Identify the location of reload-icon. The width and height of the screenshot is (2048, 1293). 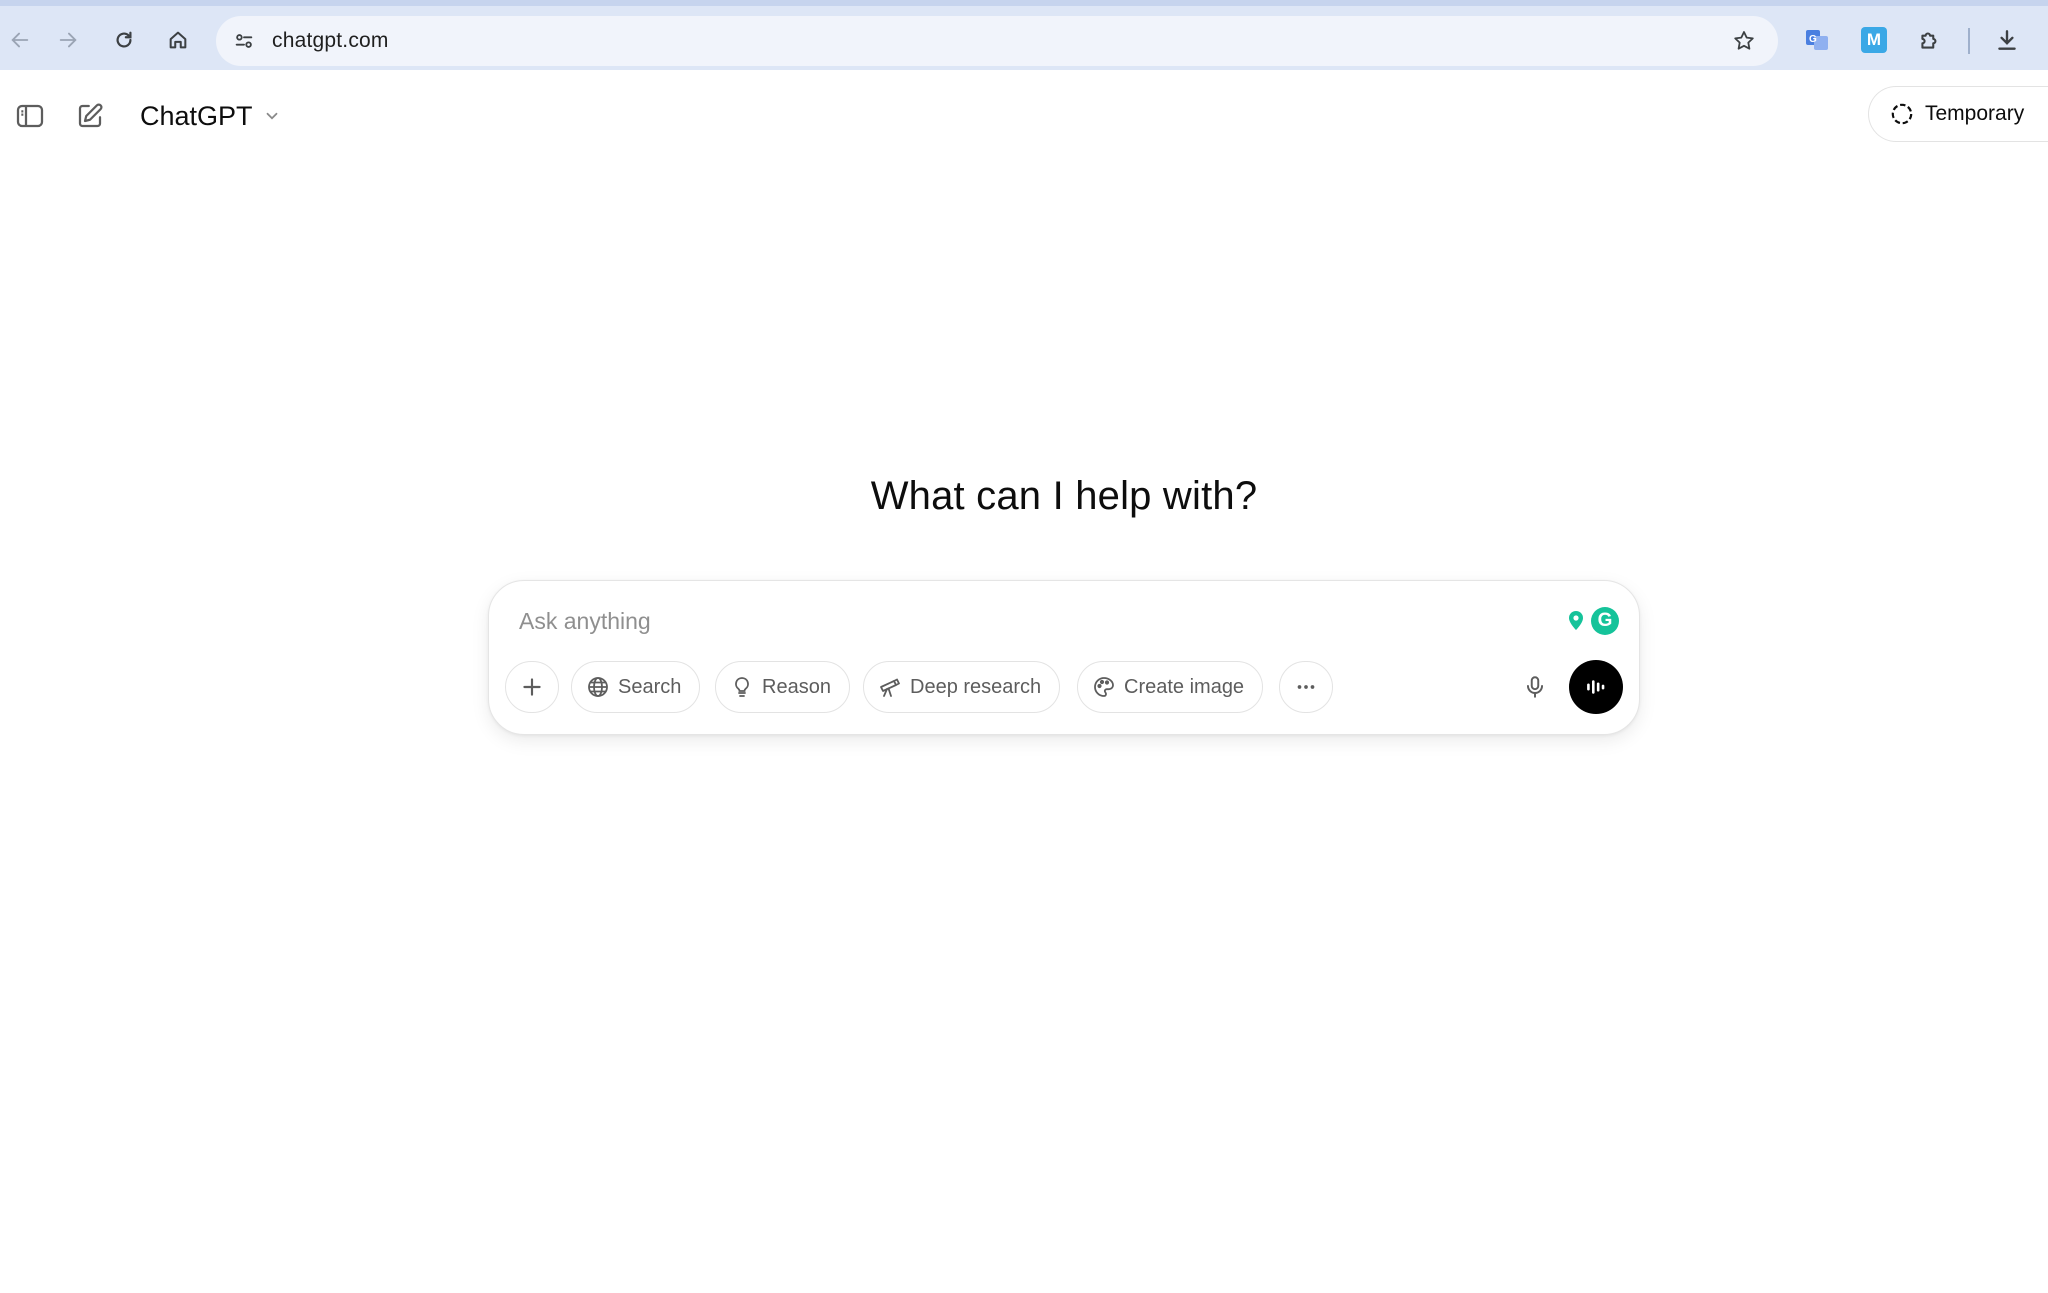
(124, 39).